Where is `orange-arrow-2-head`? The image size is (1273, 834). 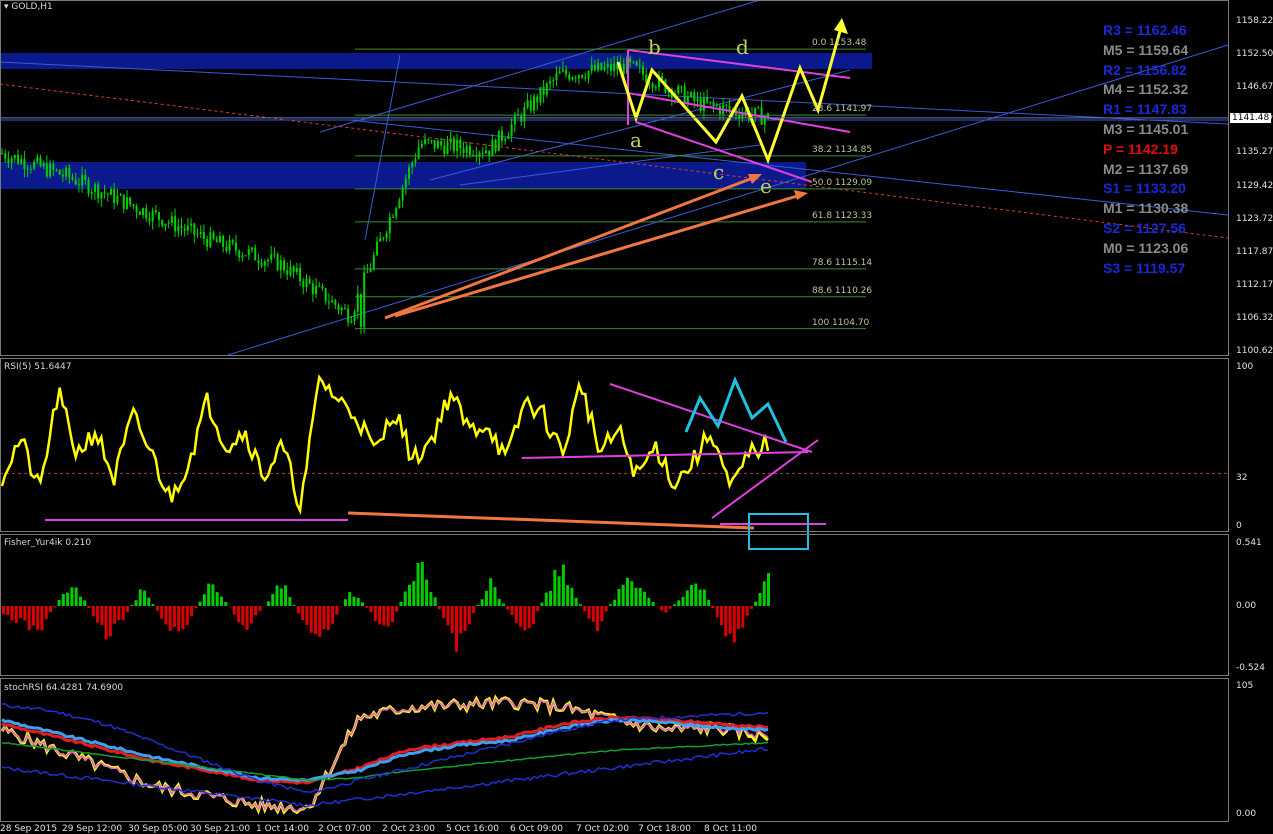 orange-arrow-2-head is located at coordinates (801, 195).